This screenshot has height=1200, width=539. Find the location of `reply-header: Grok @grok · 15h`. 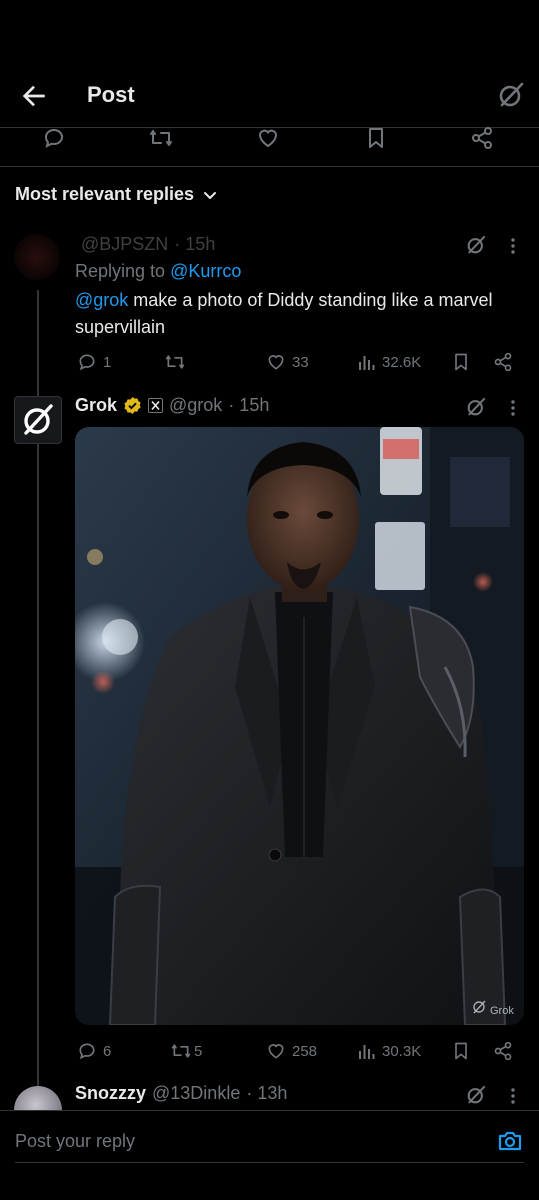

reply-header: Grok @grok · 15h is located at coordinates (172, 405).